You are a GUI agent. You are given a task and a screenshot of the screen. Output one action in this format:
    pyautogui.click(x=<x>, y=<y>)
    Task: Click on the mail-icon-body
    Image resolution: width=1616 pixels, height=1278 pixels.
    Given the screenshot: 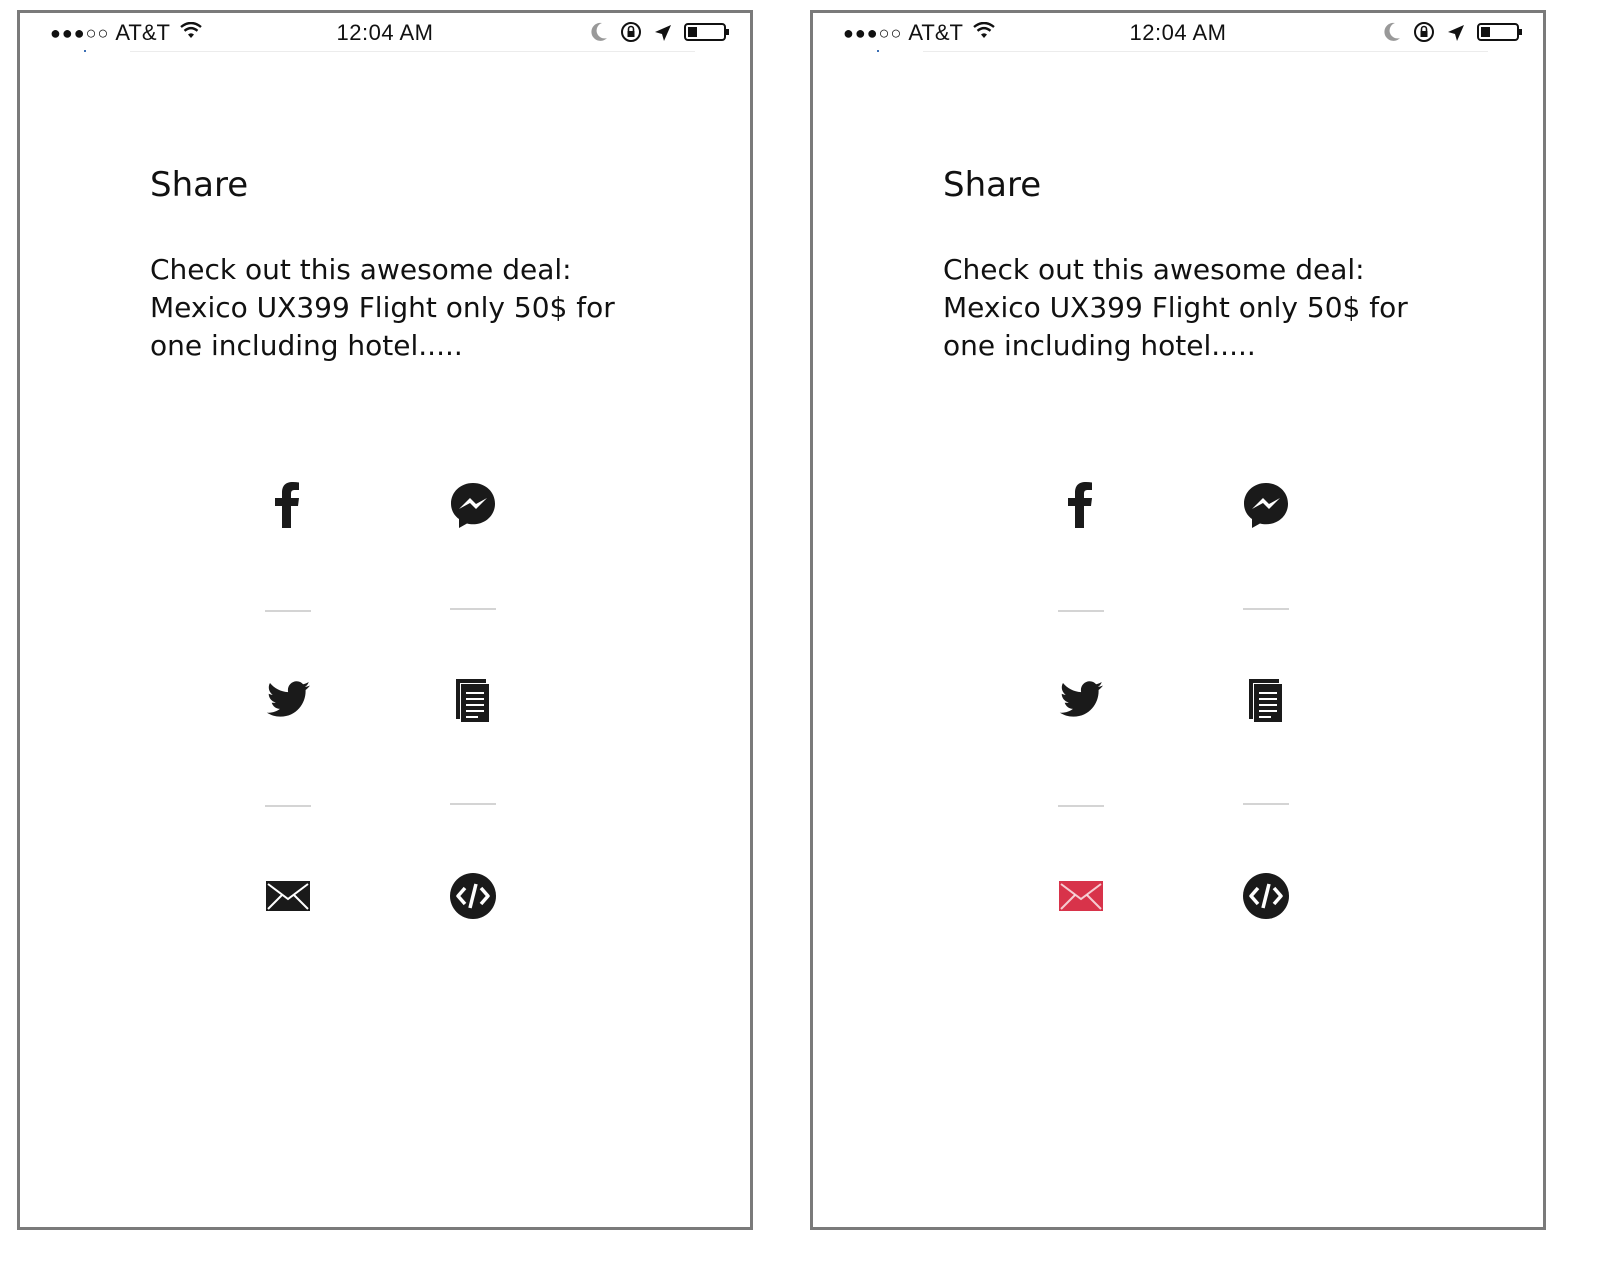 What is the action you would take?
    pyautogui.click(x=1081, y=896)
    